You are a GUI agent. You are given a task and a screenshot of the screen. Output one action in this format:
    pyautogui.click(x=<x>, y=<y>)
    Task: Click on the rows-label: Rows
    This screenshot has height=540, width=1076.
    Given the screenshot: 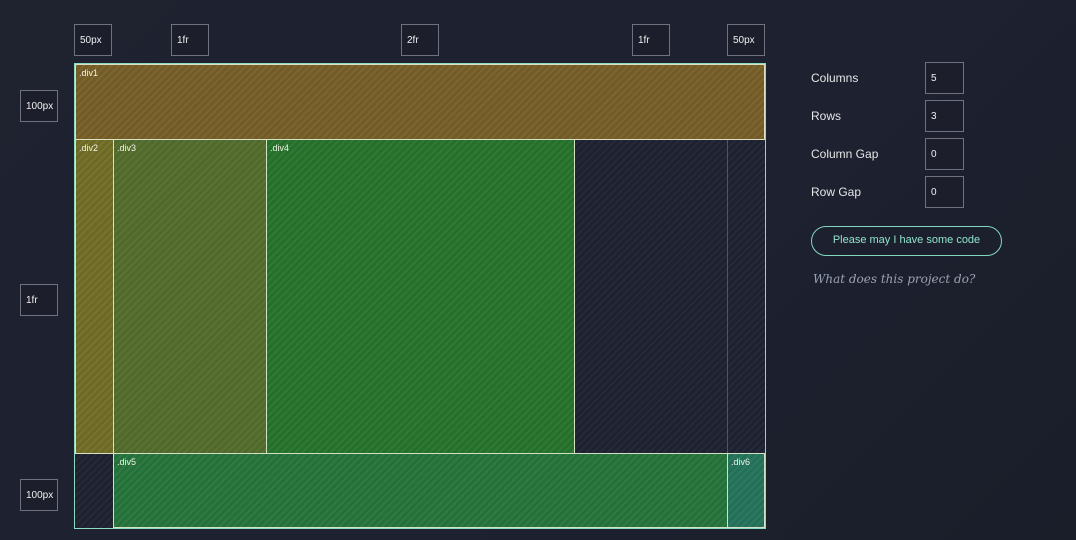 What is the action you would take?
    pyautogui.click(x=826, y=116)
    